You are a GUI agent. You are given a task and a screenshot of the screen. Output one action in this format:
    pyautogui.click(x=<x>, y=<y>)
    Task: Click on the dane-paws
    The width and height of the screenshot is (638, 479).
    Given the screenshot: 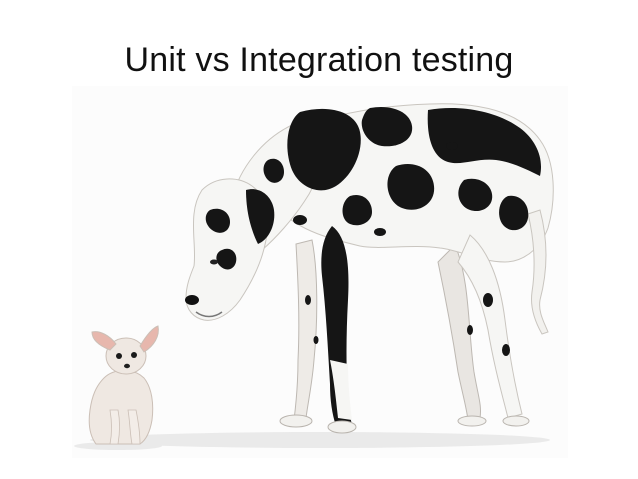 What is the action you would take?
    pyautogui.click(x=404, y=424)
    